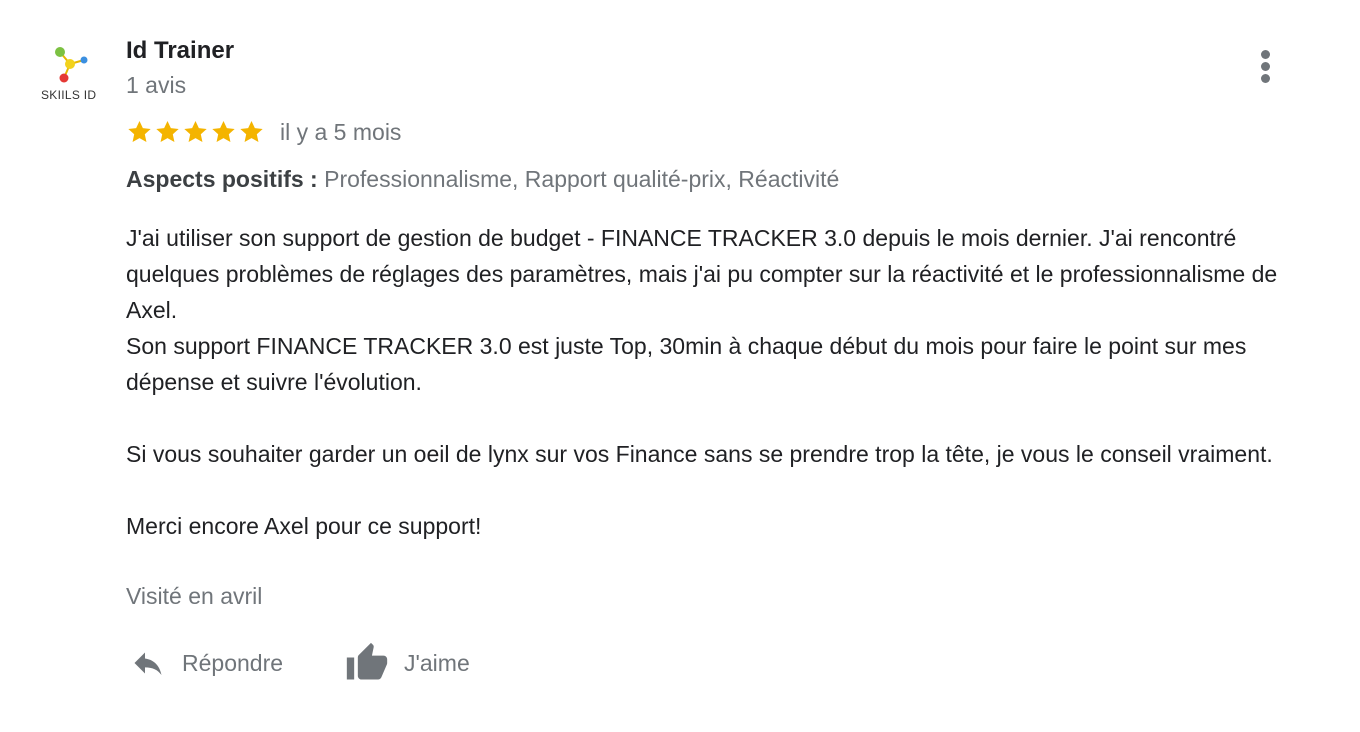 This screenshot has height=732, width=1360. I want to click on reply-button: Répondre, so click(205, 663).